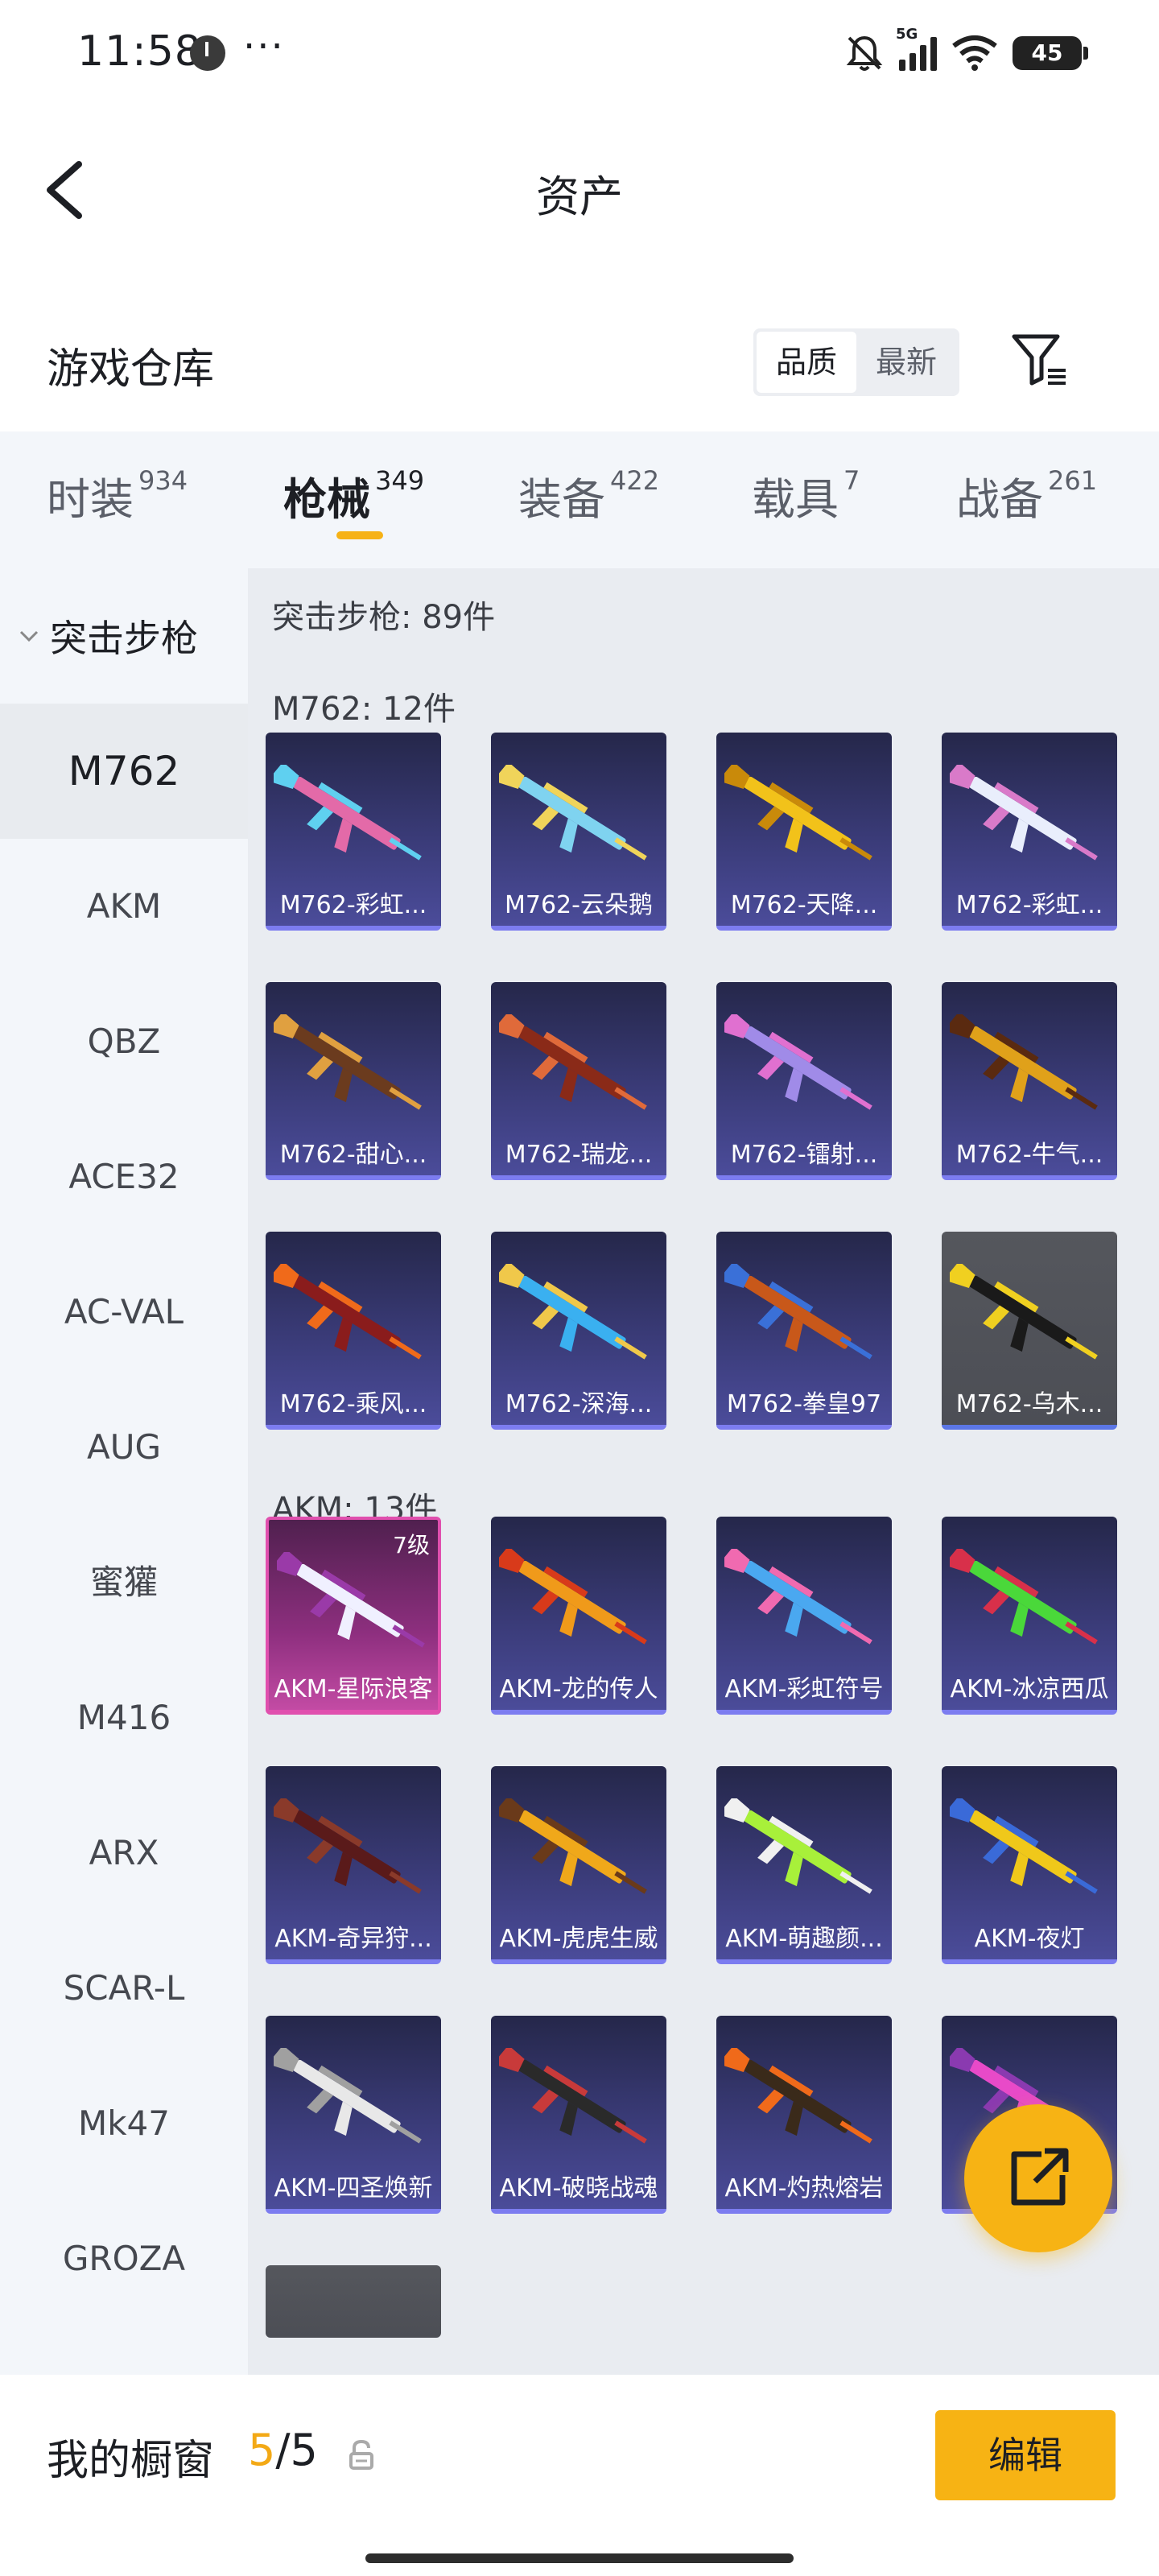  I want to click on item-card: AKM-虎虎生威, so click(578, 1865).